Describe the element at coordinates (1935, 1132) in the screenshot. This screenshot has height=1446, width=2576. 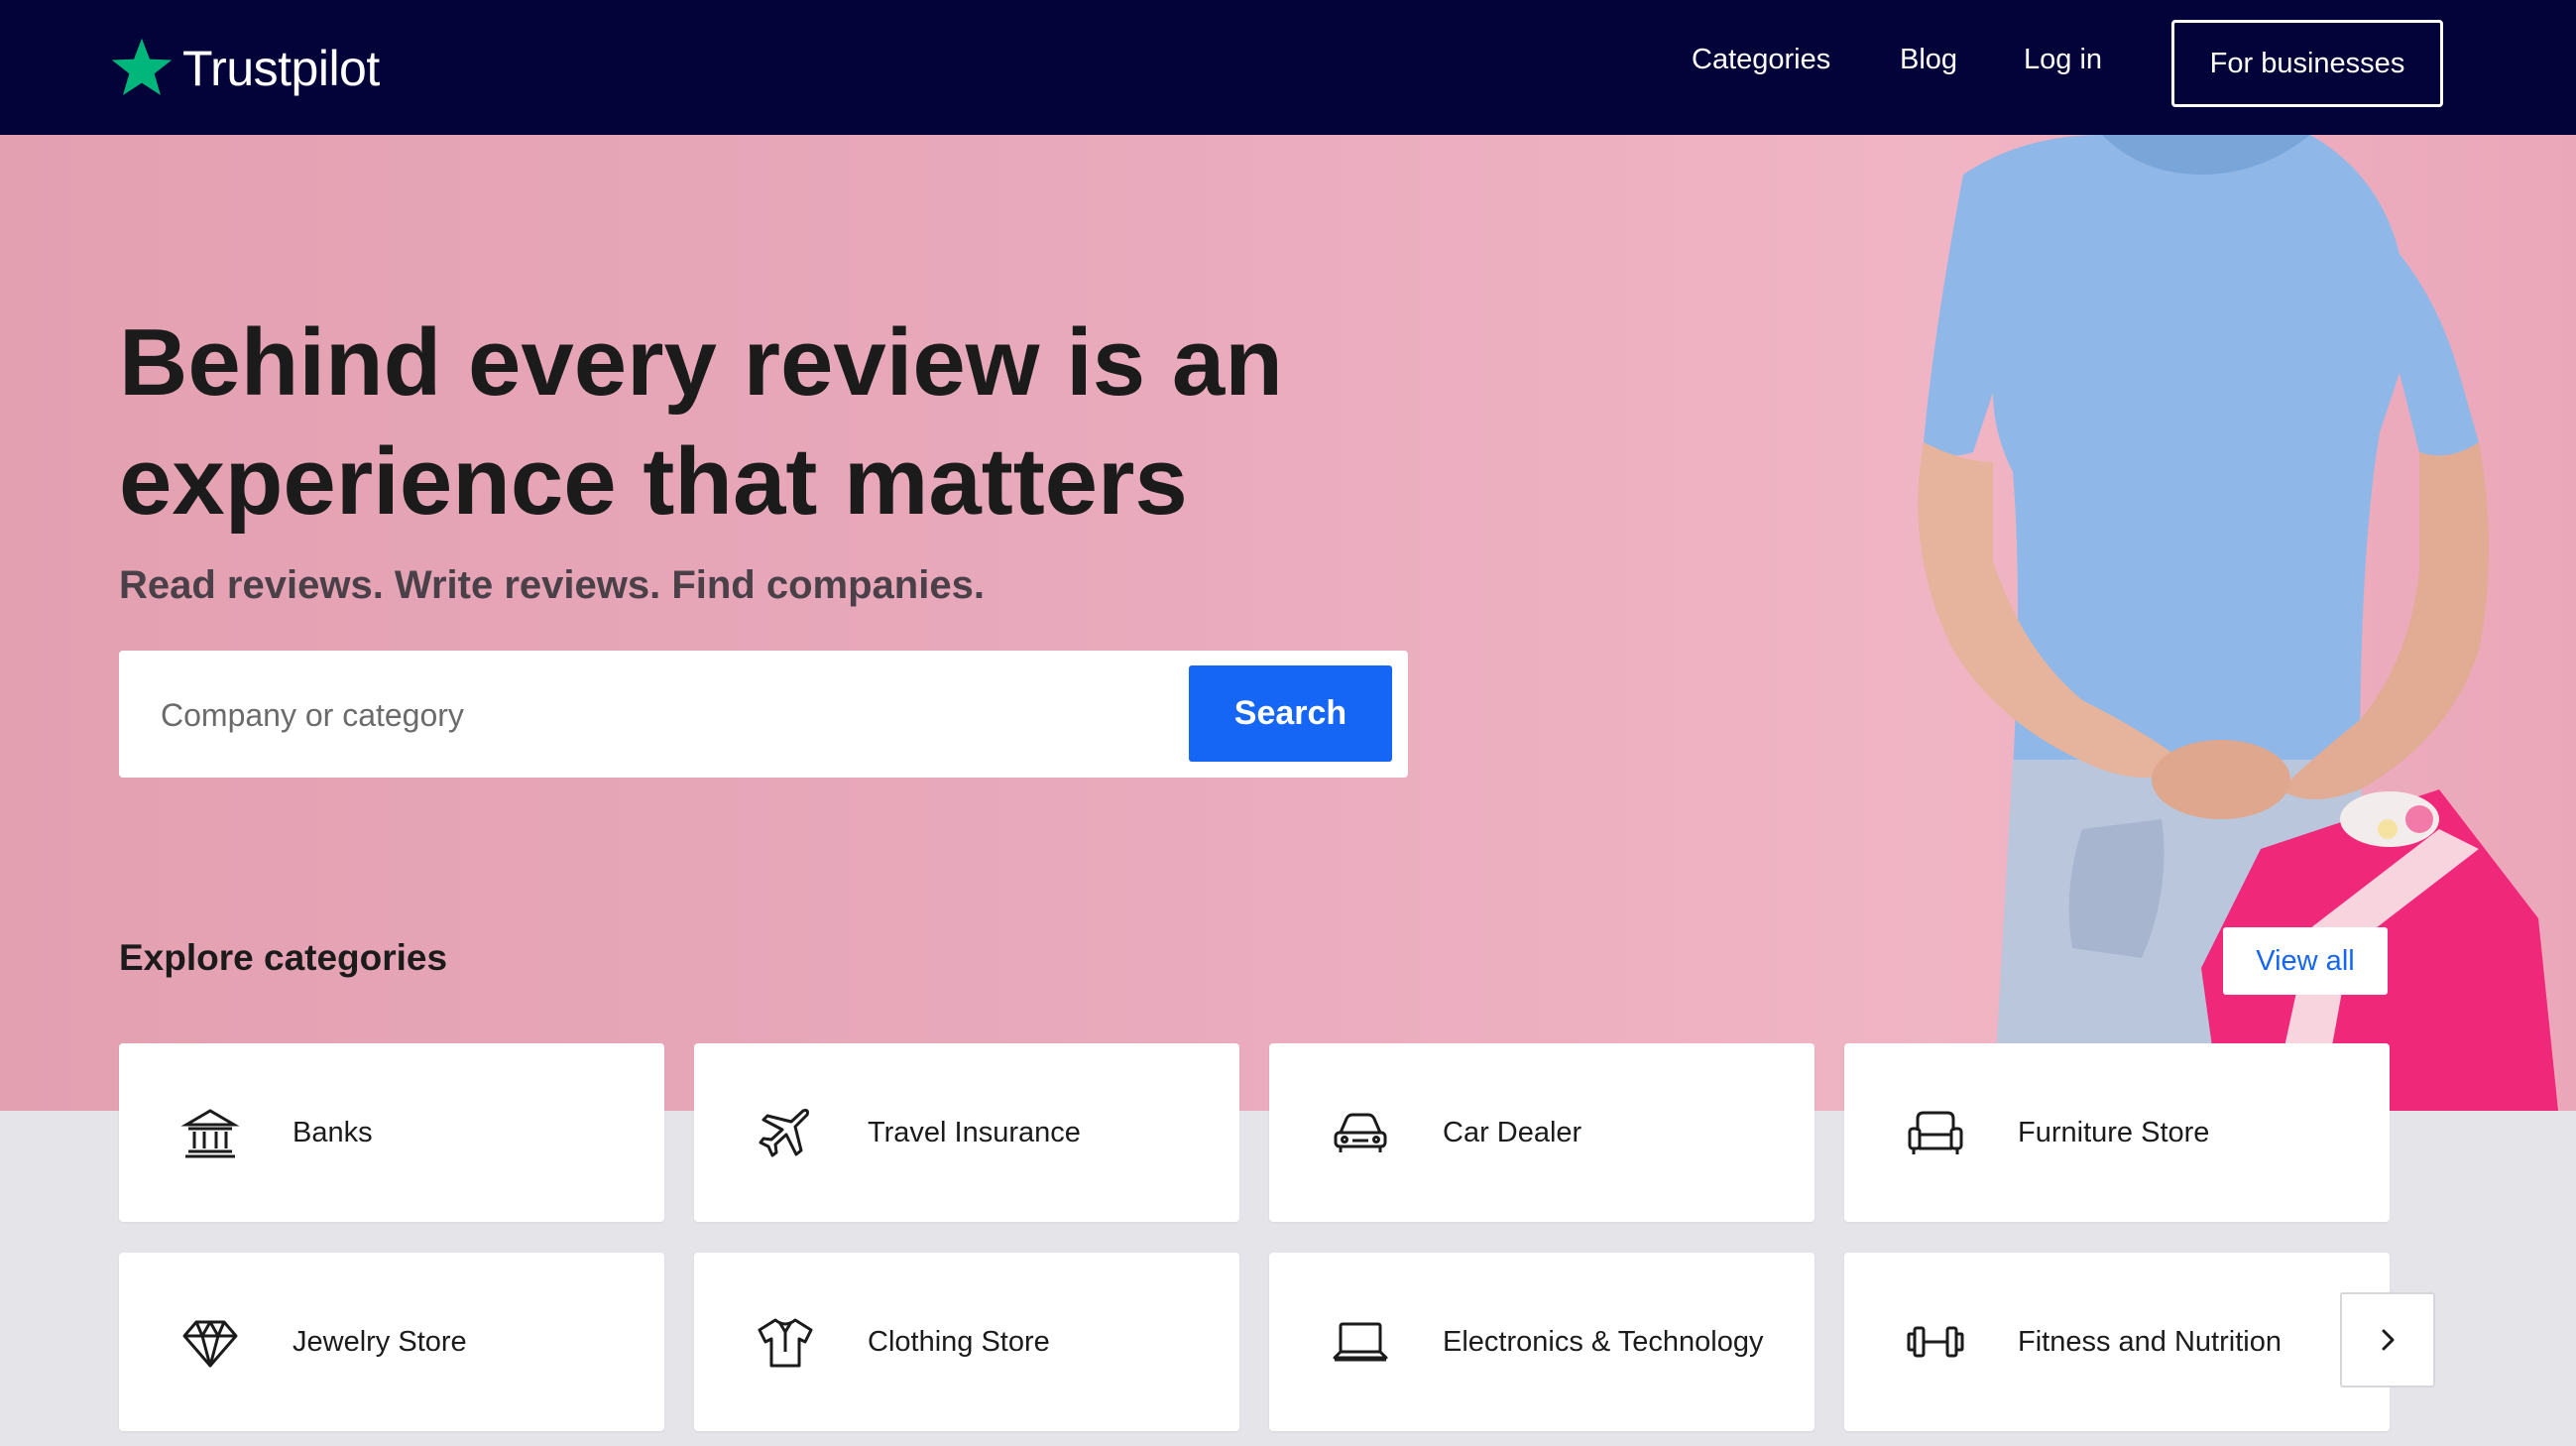
I see `armchair-icon` at that location.